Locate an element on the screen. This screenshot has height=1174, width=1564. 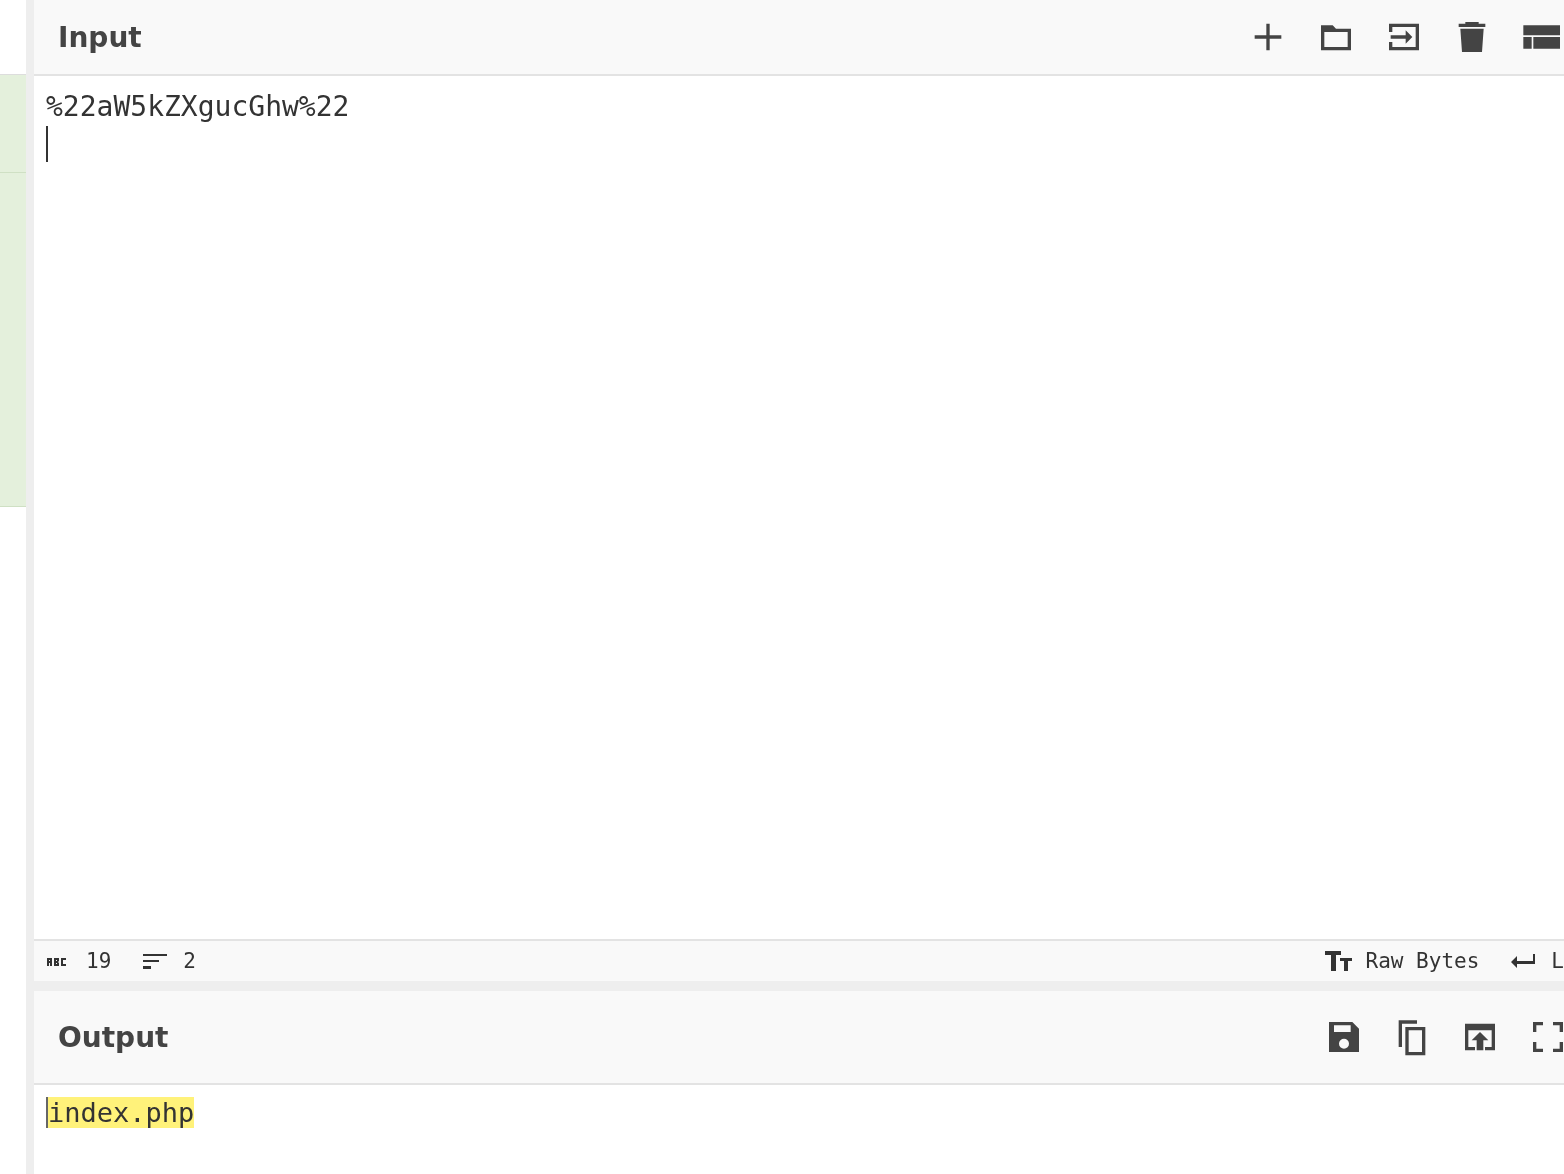
encoding-button: Raw Bytes is located at coordinates (1422, 961).